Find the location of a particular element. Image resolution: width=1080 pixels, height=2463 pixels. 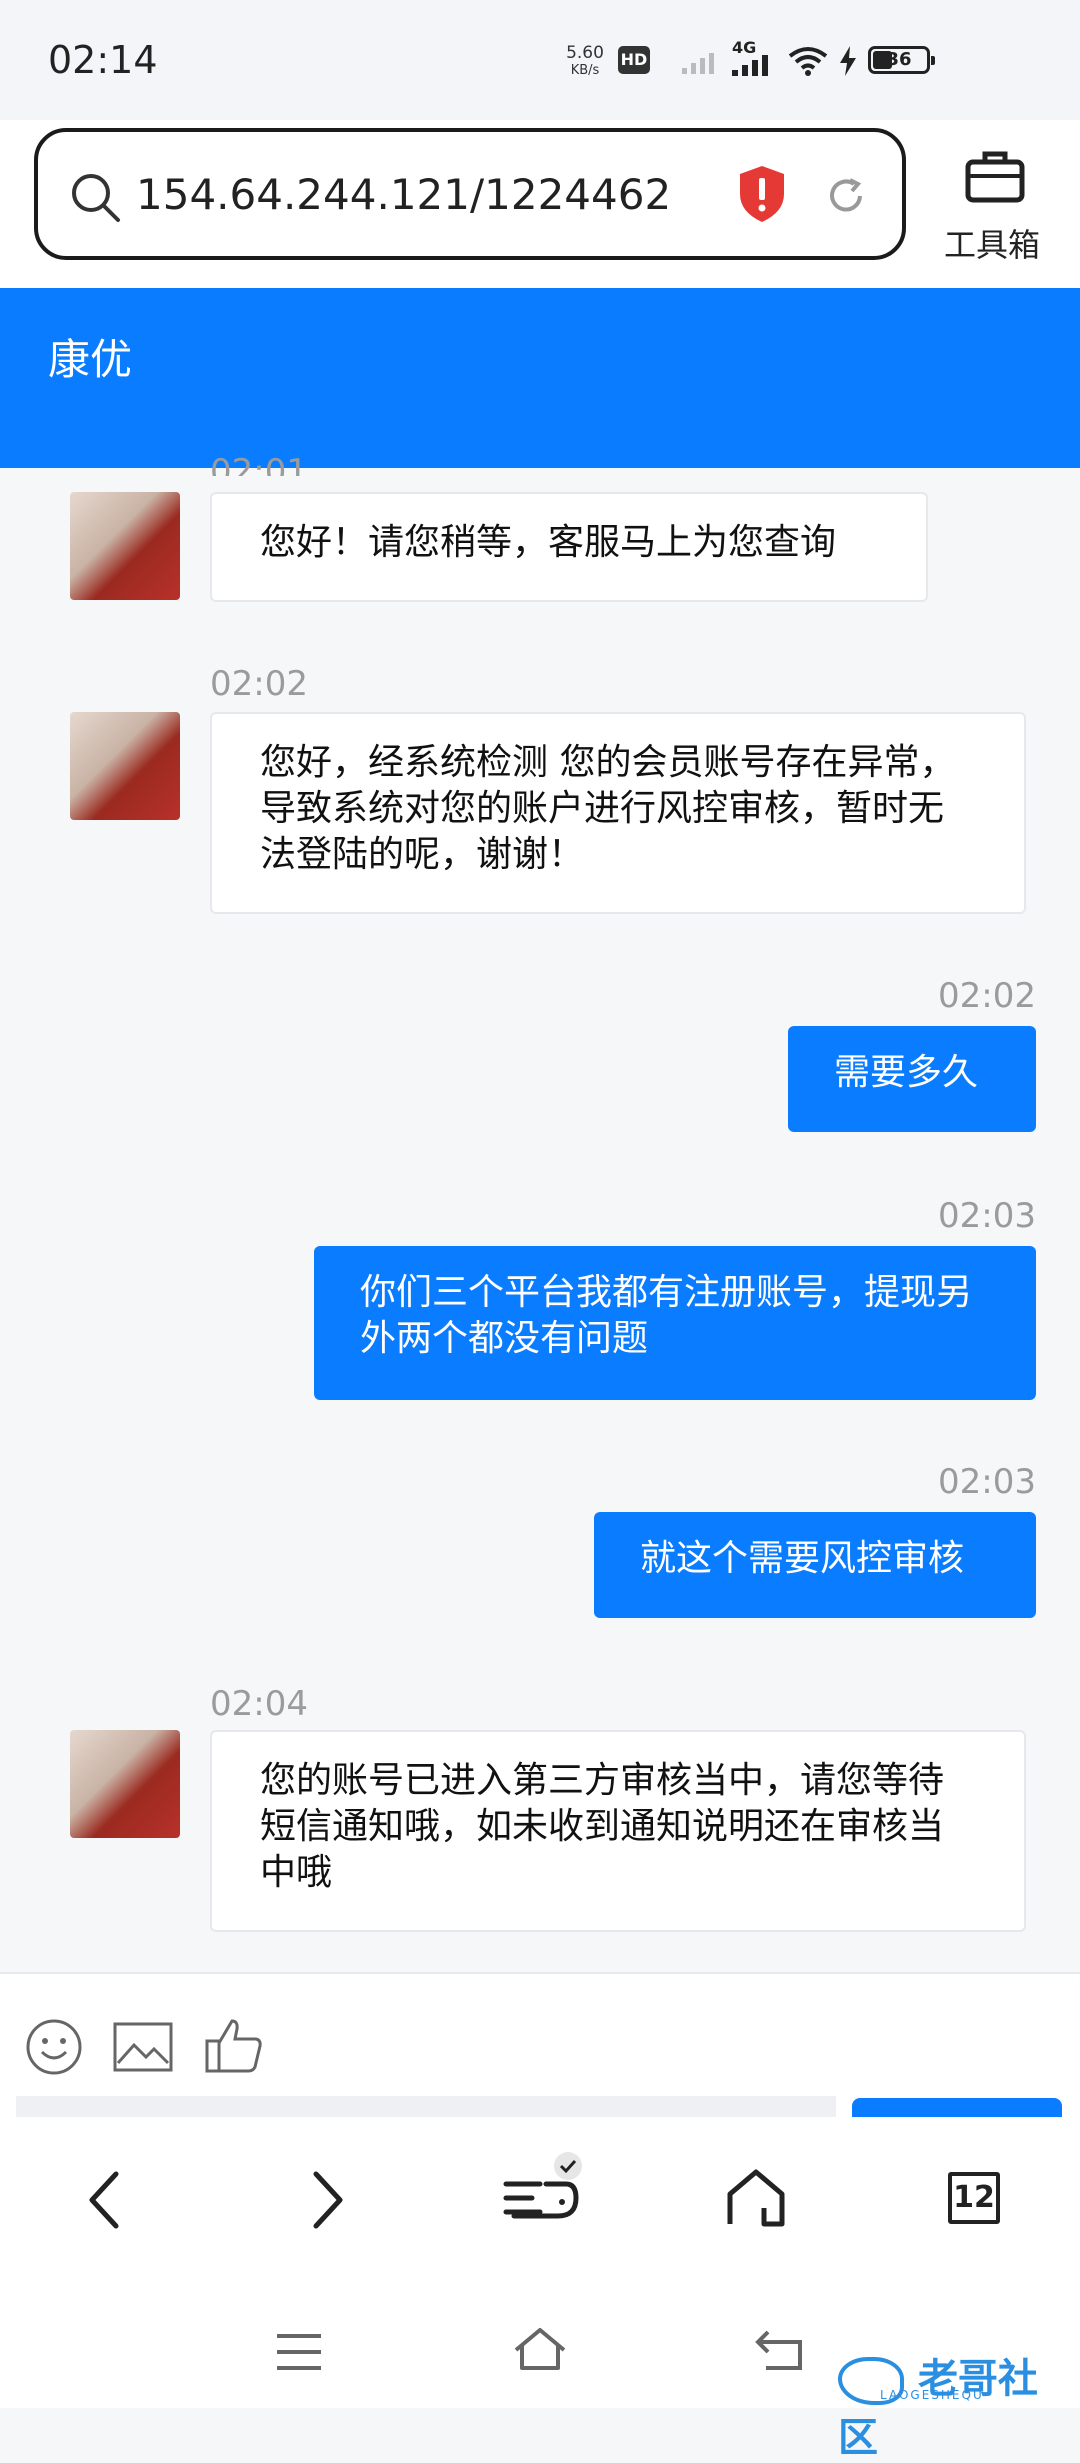

network-speed-unit: KB/s is located at coordinates (585, 70).